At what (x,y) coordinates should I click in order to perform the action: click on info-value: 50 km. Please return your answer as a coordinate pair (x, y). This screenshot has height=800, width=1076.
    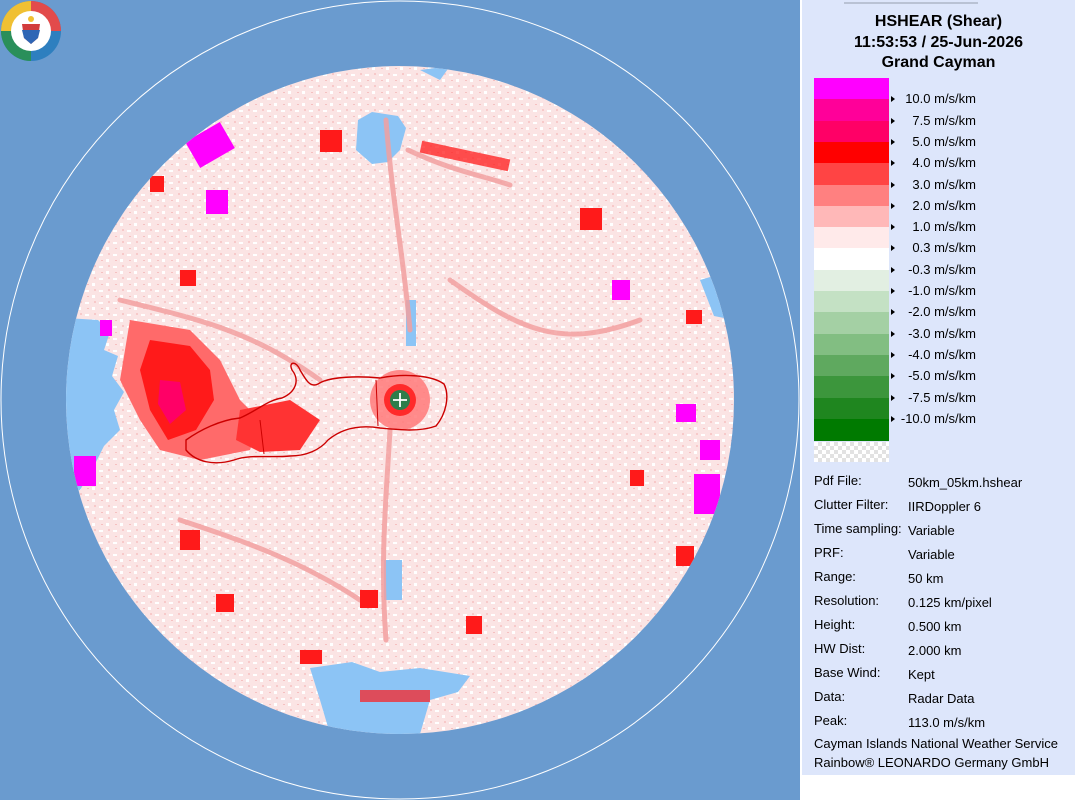
    Looking at the image, I should click on (926, 578).